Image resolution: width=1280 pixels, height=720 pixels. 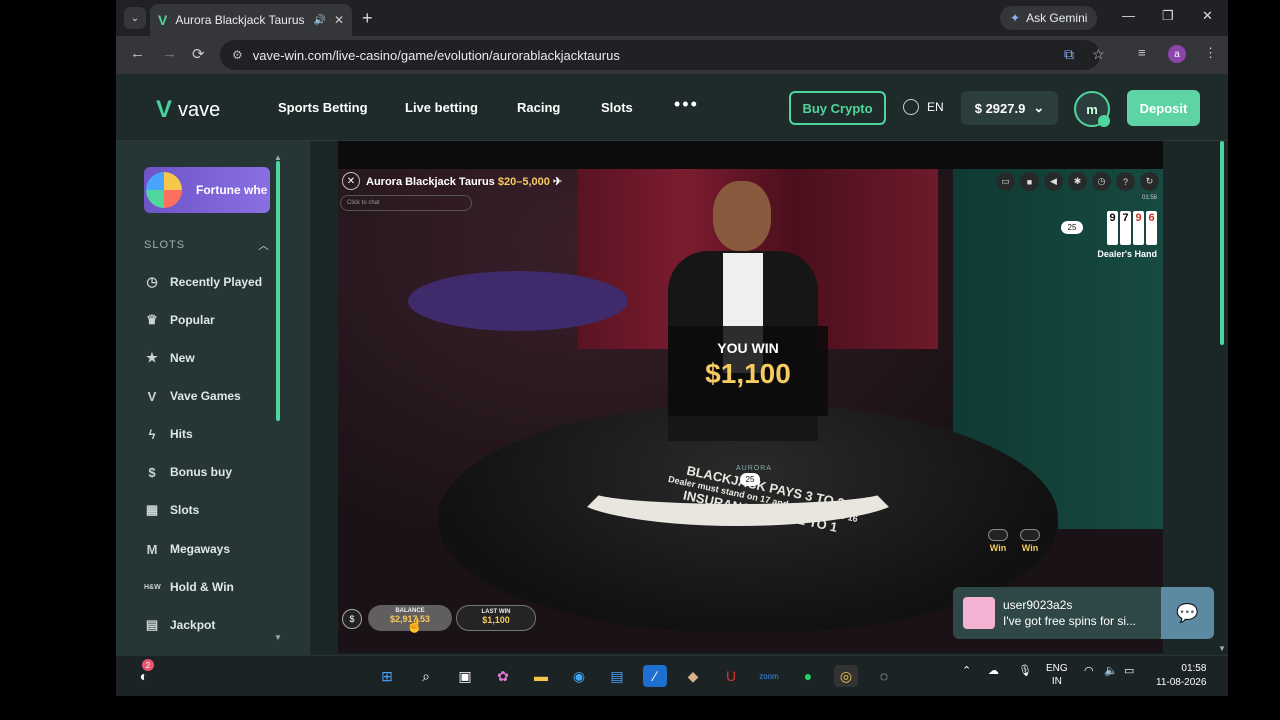 I want to click on page-scrollbar, so click(x=1222, y=243).